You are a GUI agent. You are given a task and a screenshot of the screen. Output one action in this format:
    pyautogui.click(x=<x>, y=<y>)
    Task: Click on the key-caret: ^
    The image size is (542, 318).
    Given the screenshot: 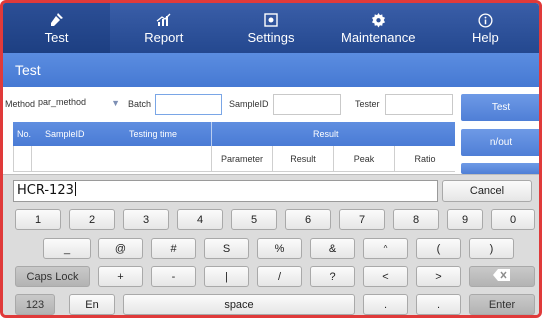 What is the action you would take?
    pyautogui.click(x=385, y=248)
    